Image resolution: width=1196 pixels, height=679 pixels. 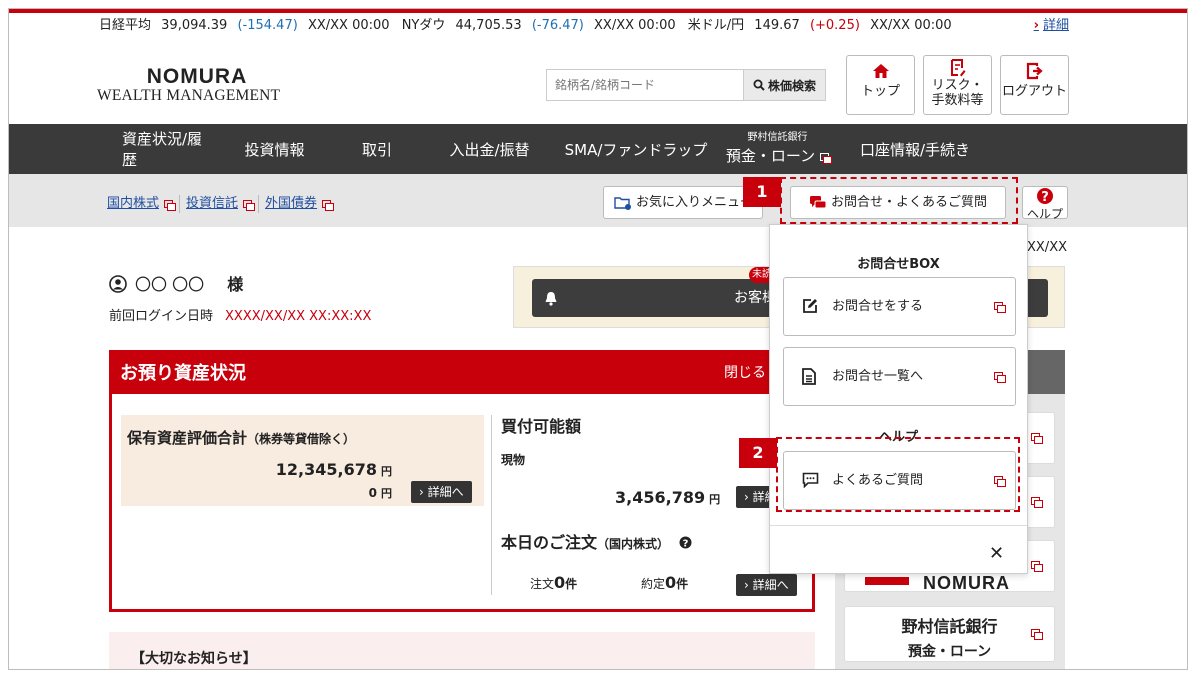 I want to click on holdings-value: 12,345,678, so click(x=326, y=469).